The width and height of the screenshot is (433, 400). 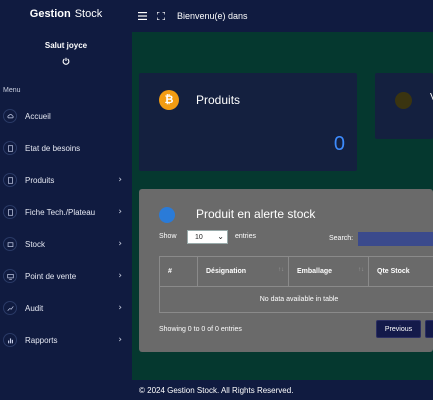 I want to click on sidebar-item-produits: Produits ›, so click(x=66, y=180).